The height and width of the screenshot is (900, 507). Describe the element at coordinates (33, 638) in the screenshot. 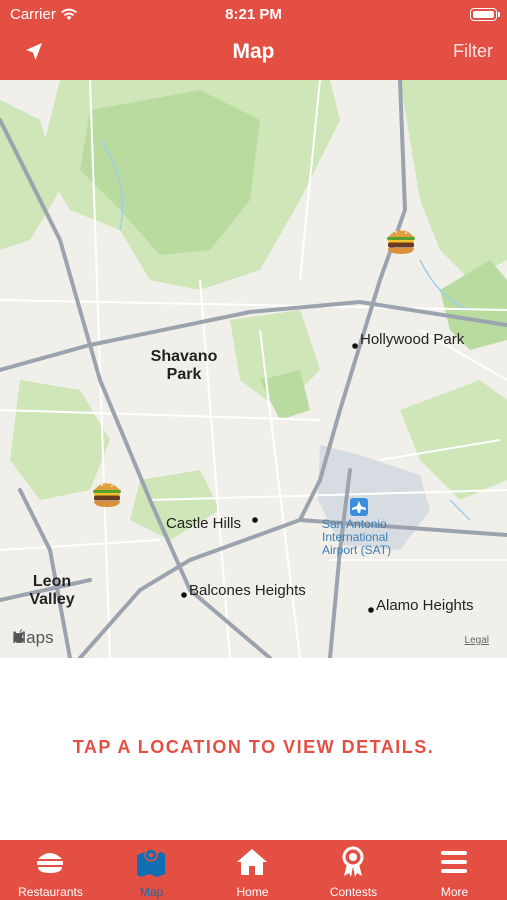

I see `maps-attribution: Maps` at that location.